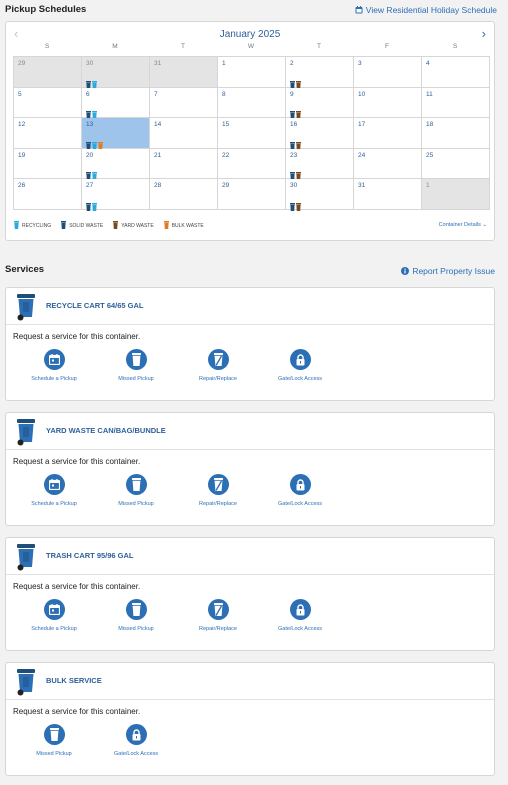  Describe the element at coordinates (463, 225) in the screenshot. I see `container-details-toggle: Container Details ⌄` at that location.